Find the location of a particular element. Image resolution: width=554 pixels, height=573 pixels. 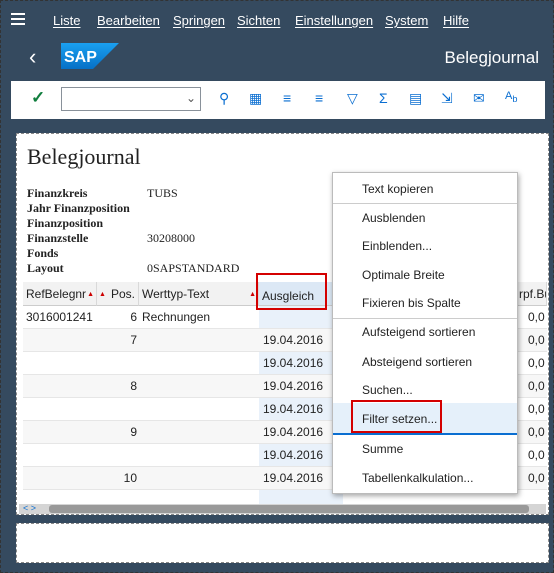

cell-werttyp: Rechnungen is located at coordinates (176, 317).